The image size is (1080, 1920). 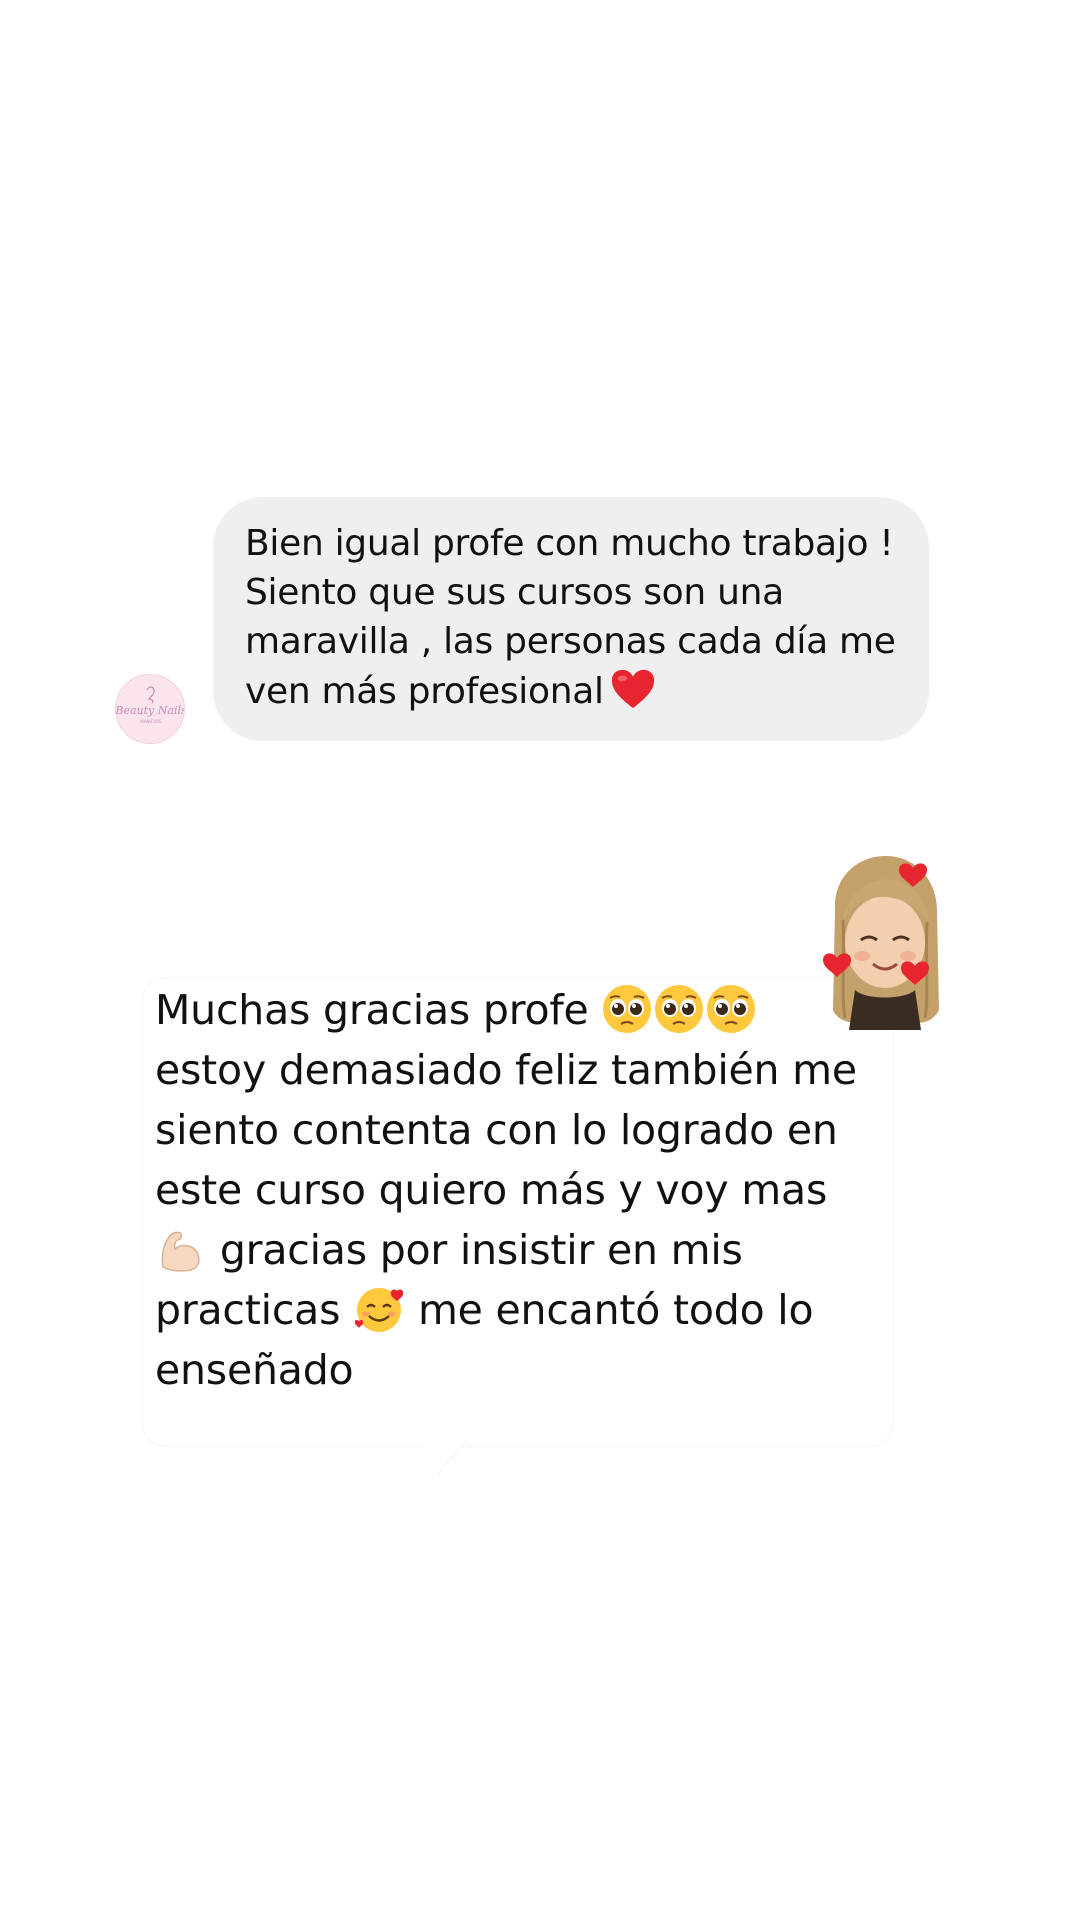 I want to click on reply-line-1: Muchas gracias profe, so click(x=372, y=1010).